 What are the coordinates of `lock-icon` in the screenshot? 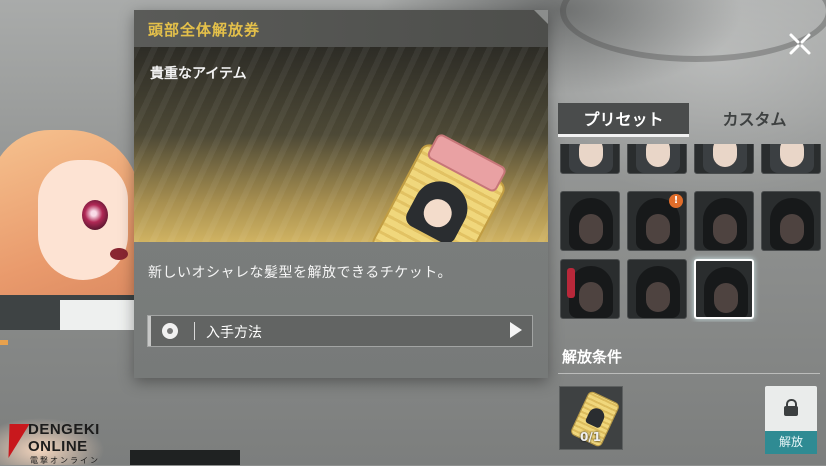 It's located at (791, 407).